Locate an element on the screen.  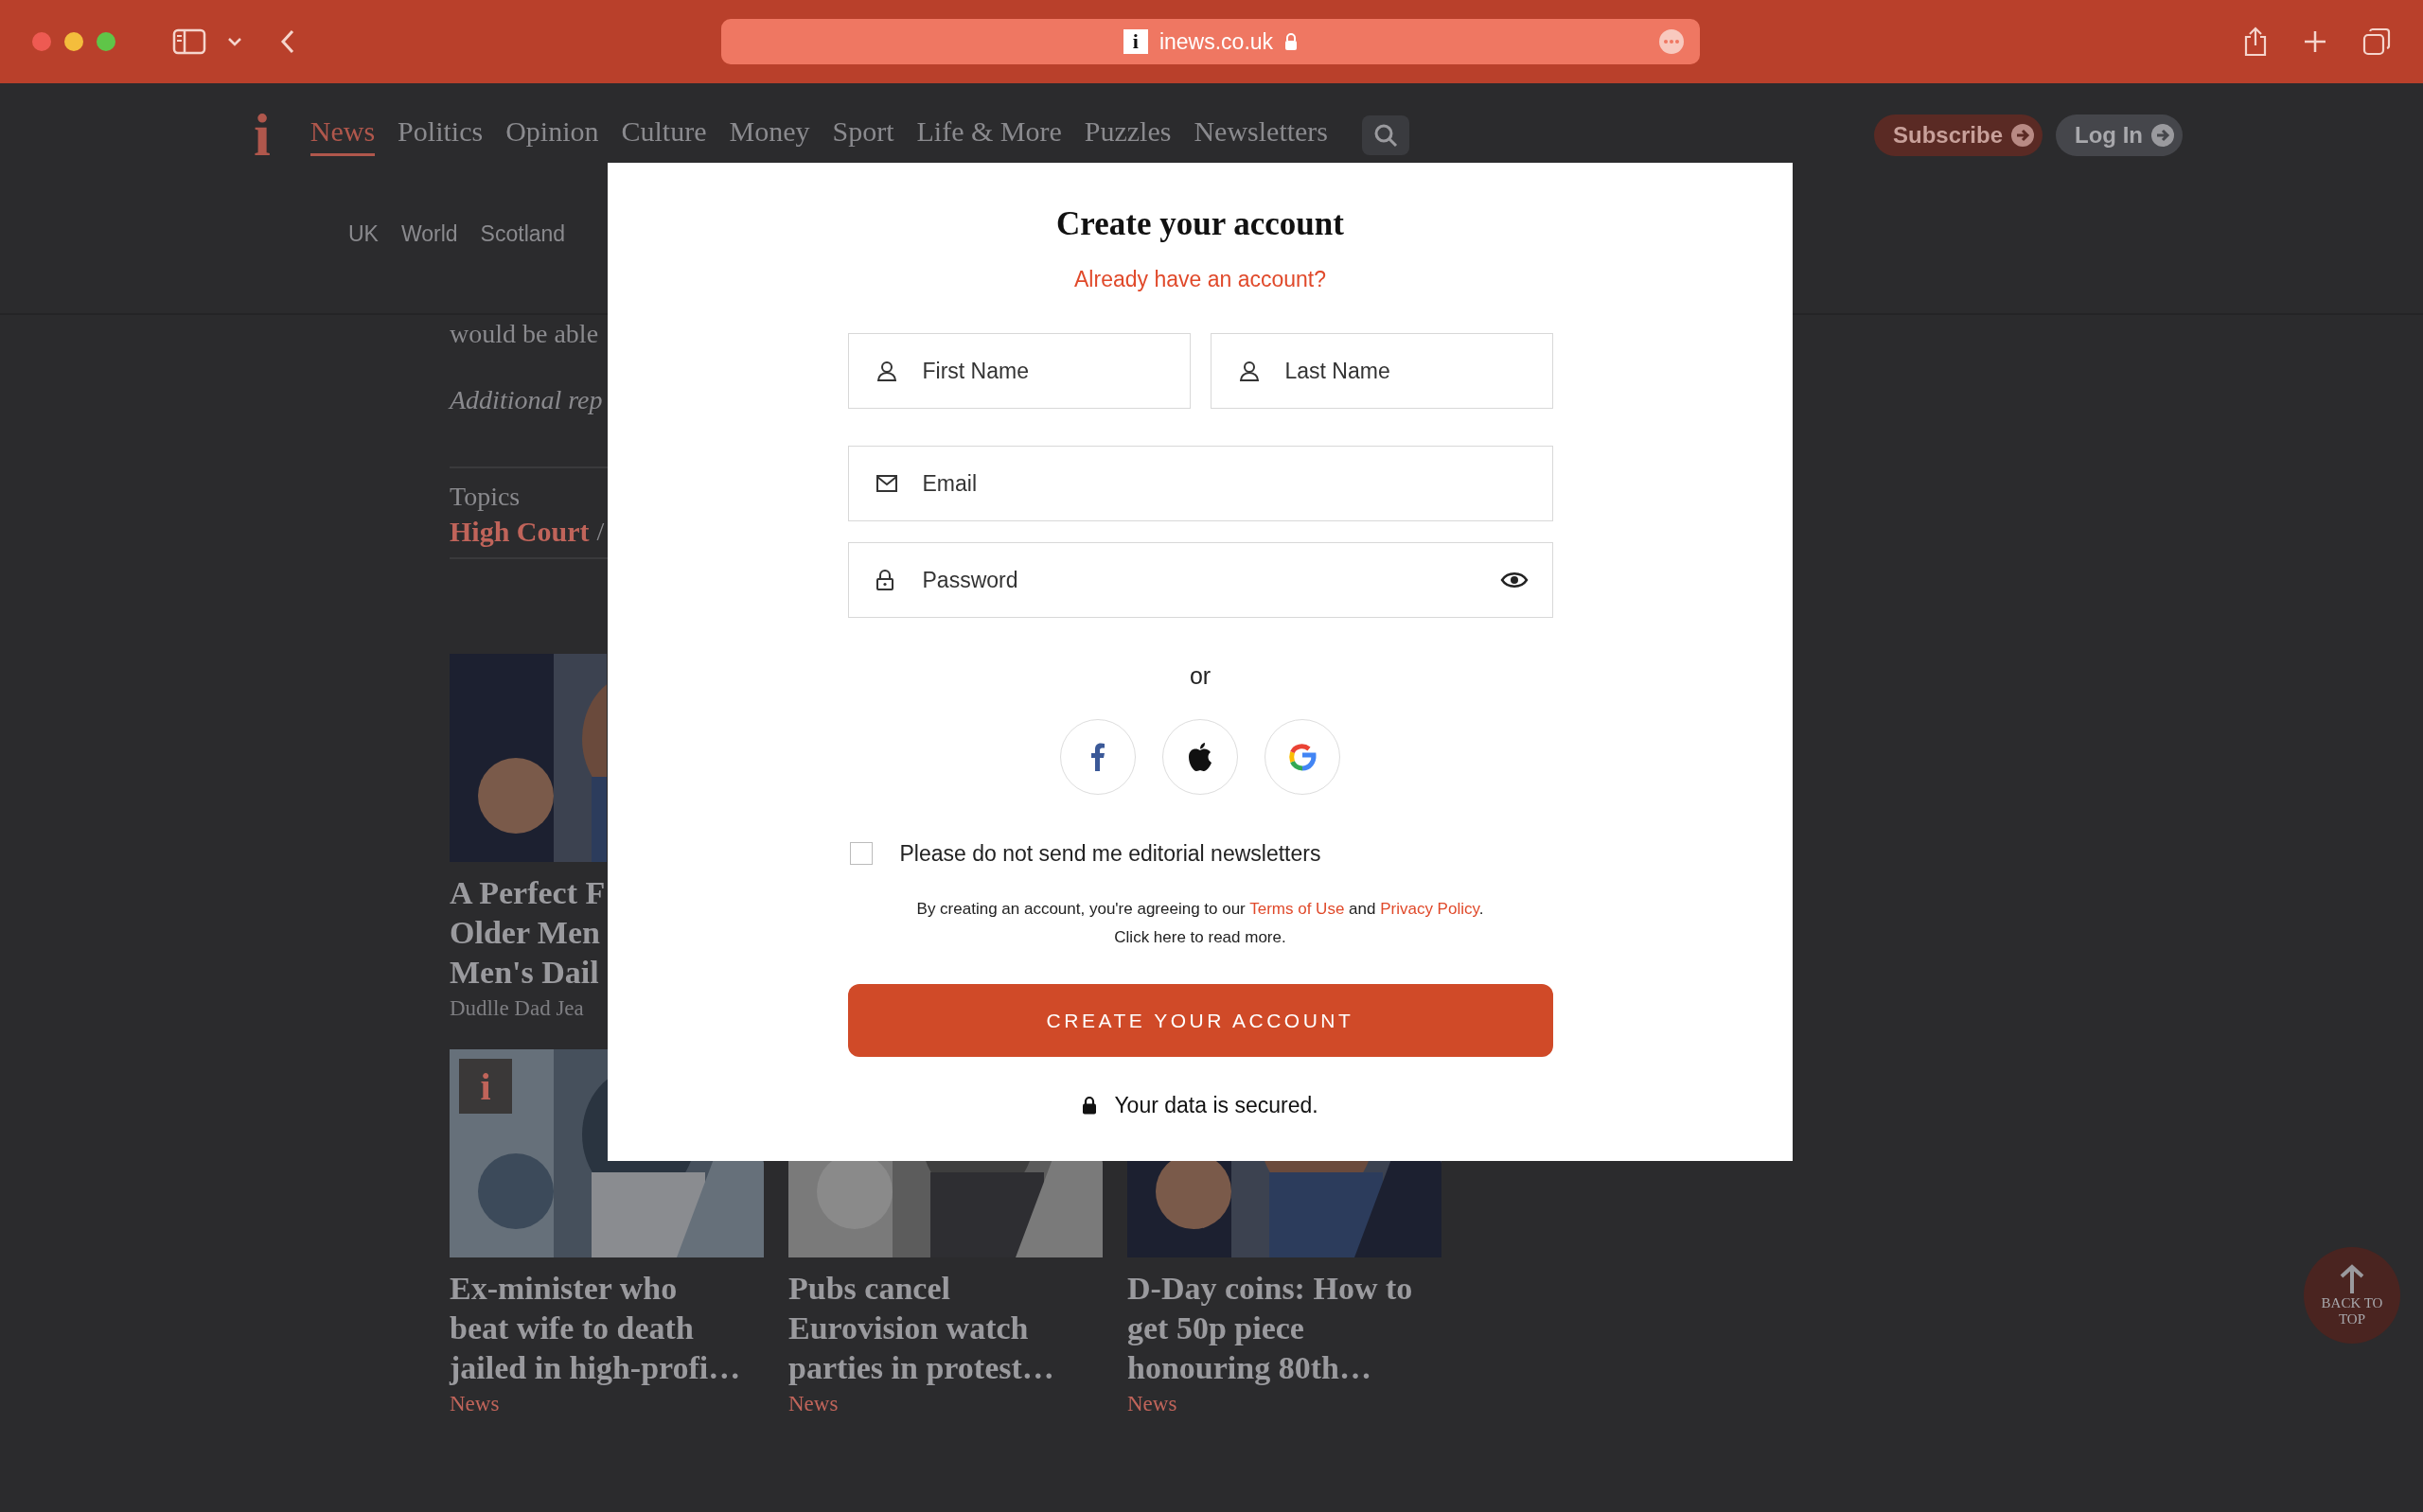
login-button: Log In is located at coordinates (2119, 135).